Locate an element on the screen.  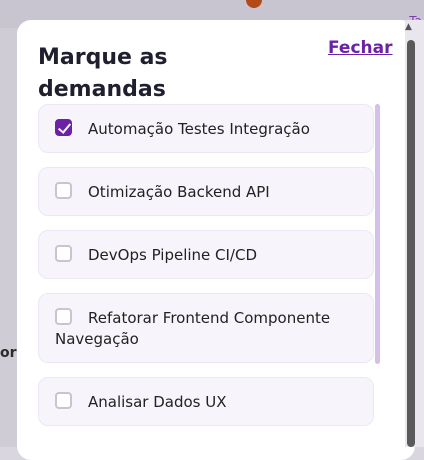
demand-item: DevOps Pipeline CI/CD is located at coordinates (206, 254).